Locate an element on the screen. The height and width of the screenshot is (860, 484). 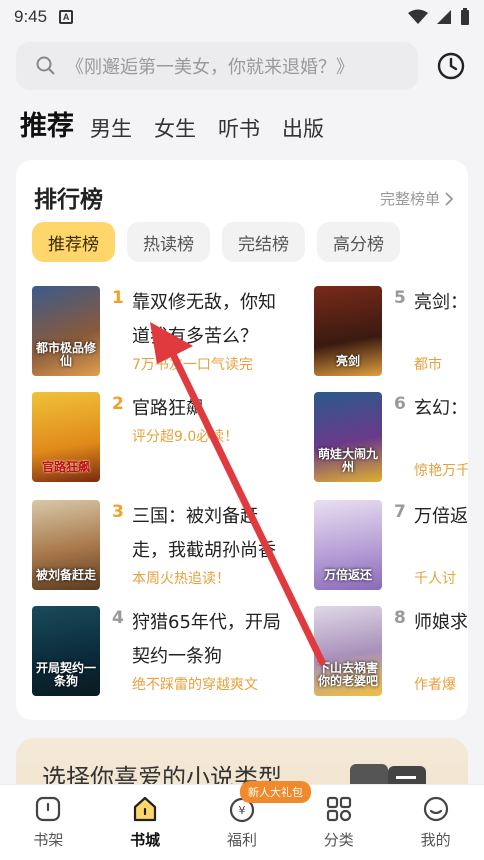
sim-icon: A is located at coordinates (66, 17).